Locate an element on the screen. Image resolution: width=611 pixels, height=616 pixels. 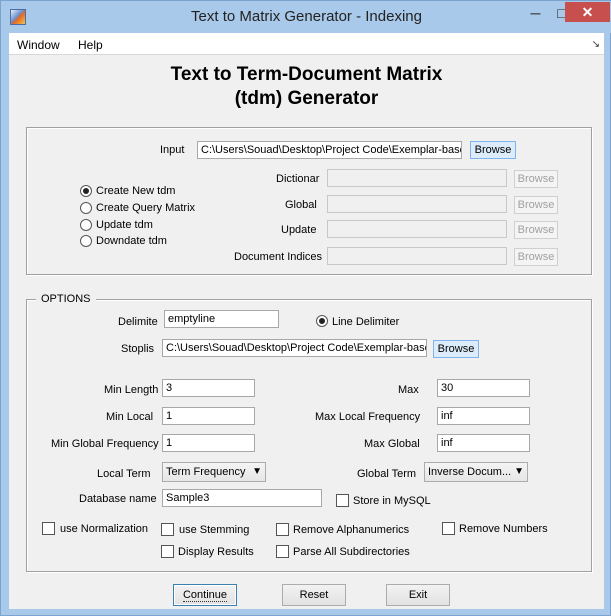
global-term-label: Global Term is located at coordinates (387, 474).